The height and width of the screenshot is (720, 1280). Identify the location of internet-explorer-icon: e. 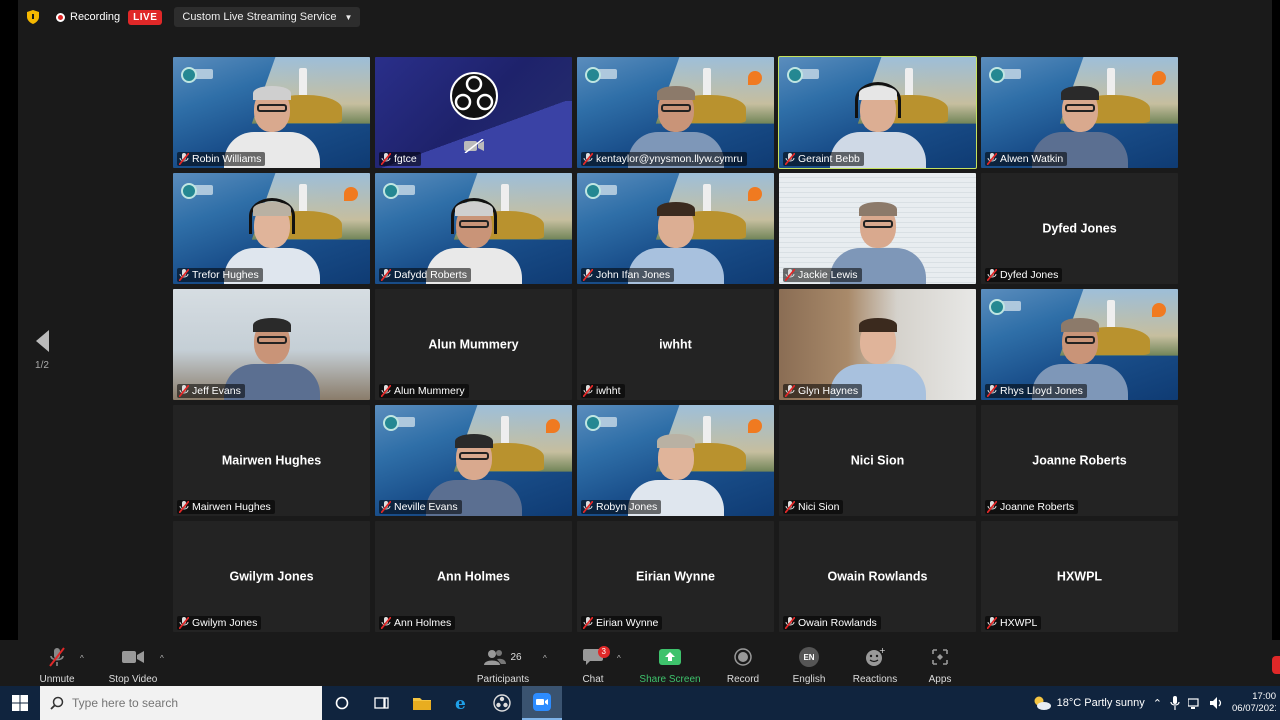
(462, 703).